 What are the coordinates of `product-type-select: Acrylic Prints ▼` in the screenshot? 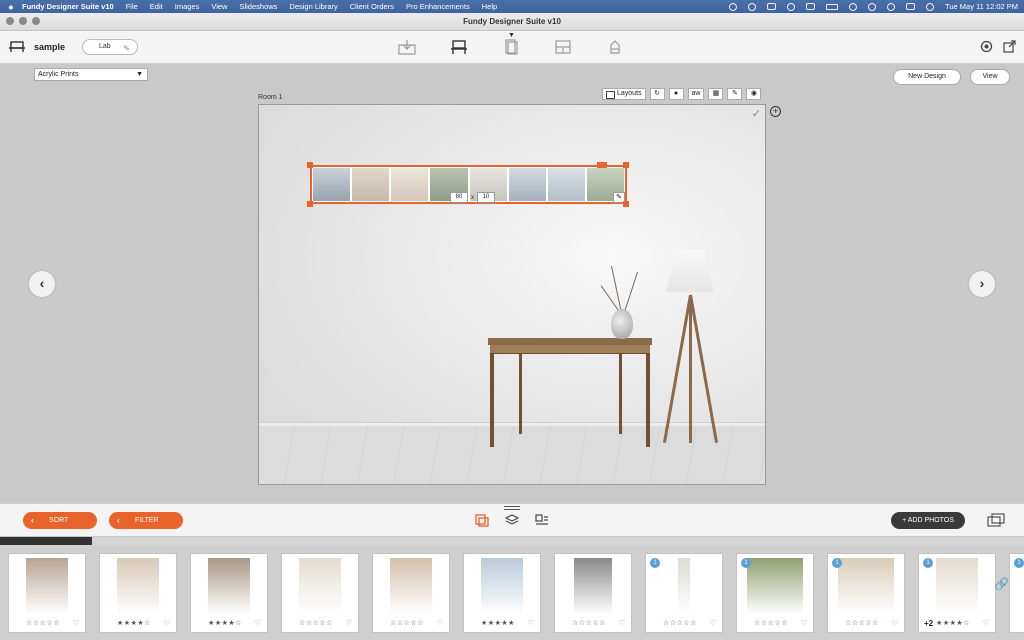 It's located at (91, 74).